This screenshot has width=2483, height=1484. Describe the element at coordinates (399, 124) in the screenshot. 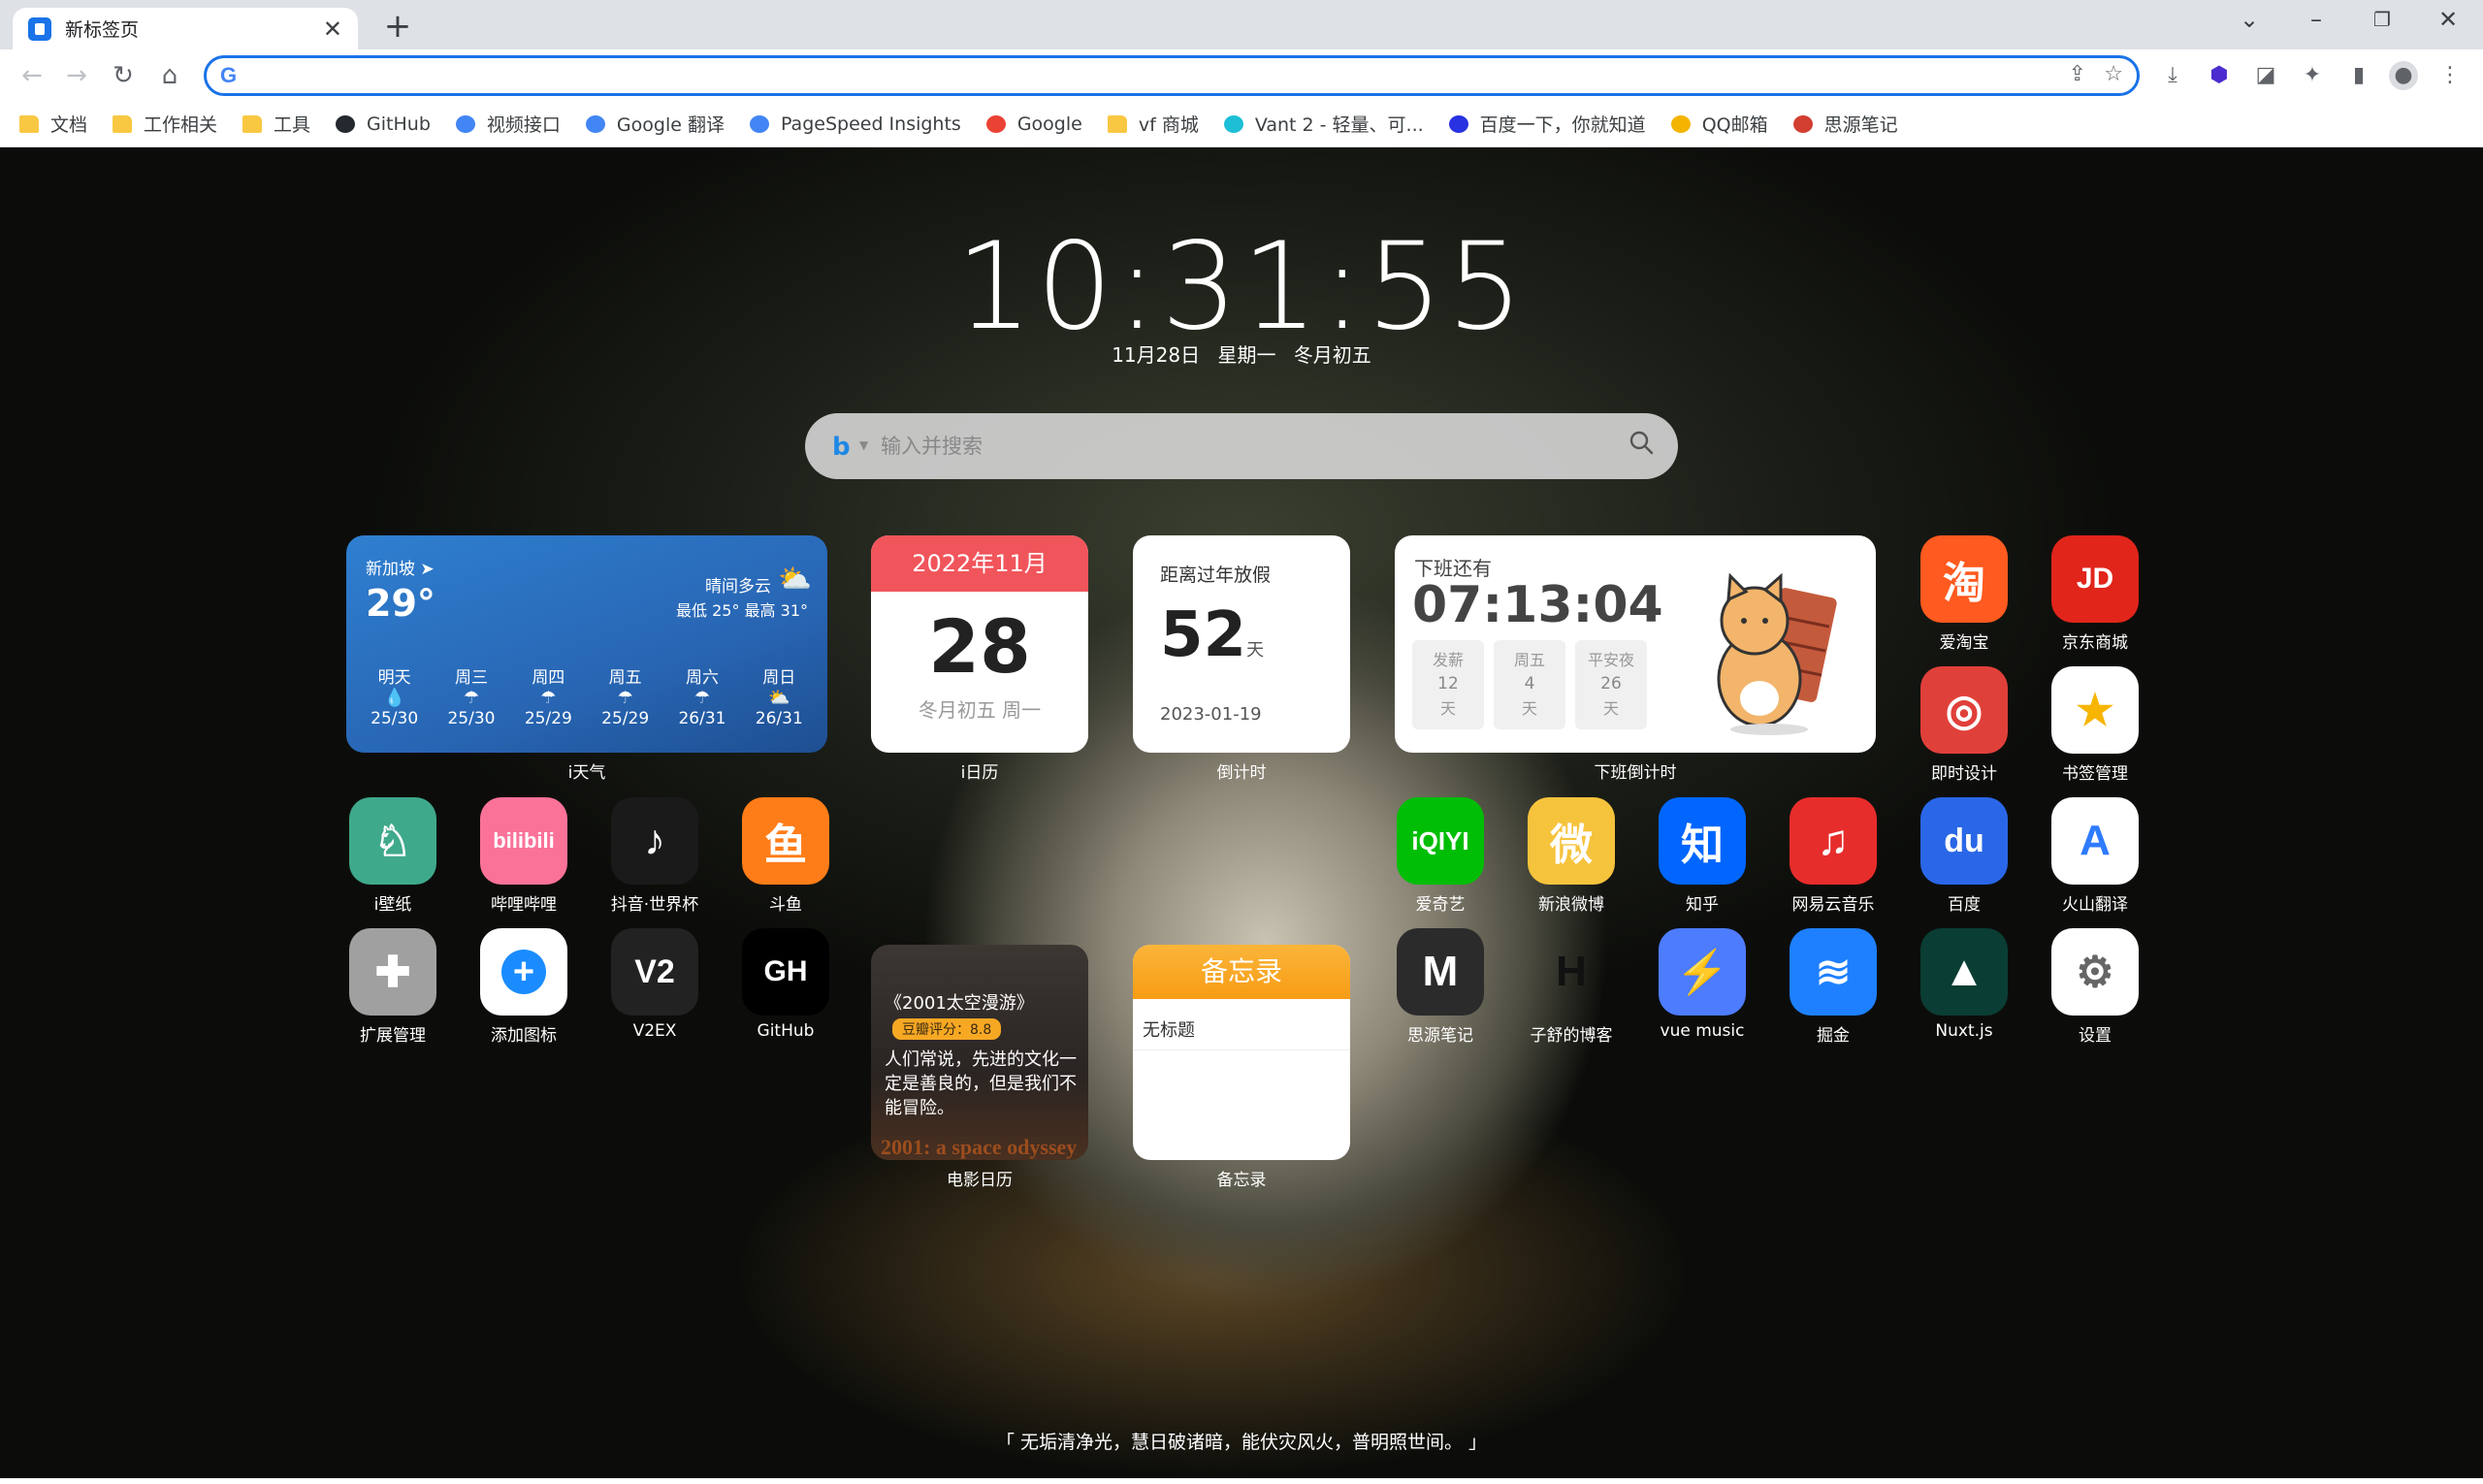

I see `bookmark-label: GitHub` at that location.